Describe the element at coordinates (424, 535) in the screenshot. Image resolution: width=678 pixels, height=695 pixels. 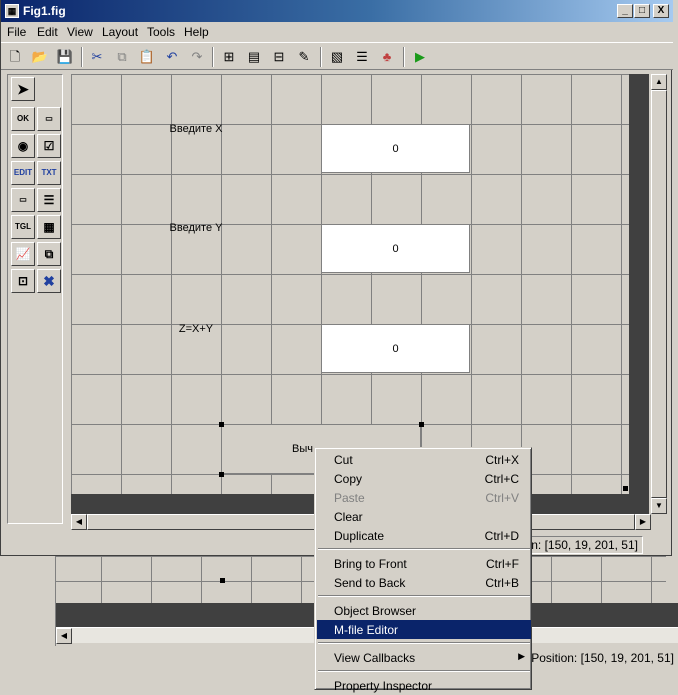
I see `menu-item-duplicate: Duplicate Ctrl+D` at that location.